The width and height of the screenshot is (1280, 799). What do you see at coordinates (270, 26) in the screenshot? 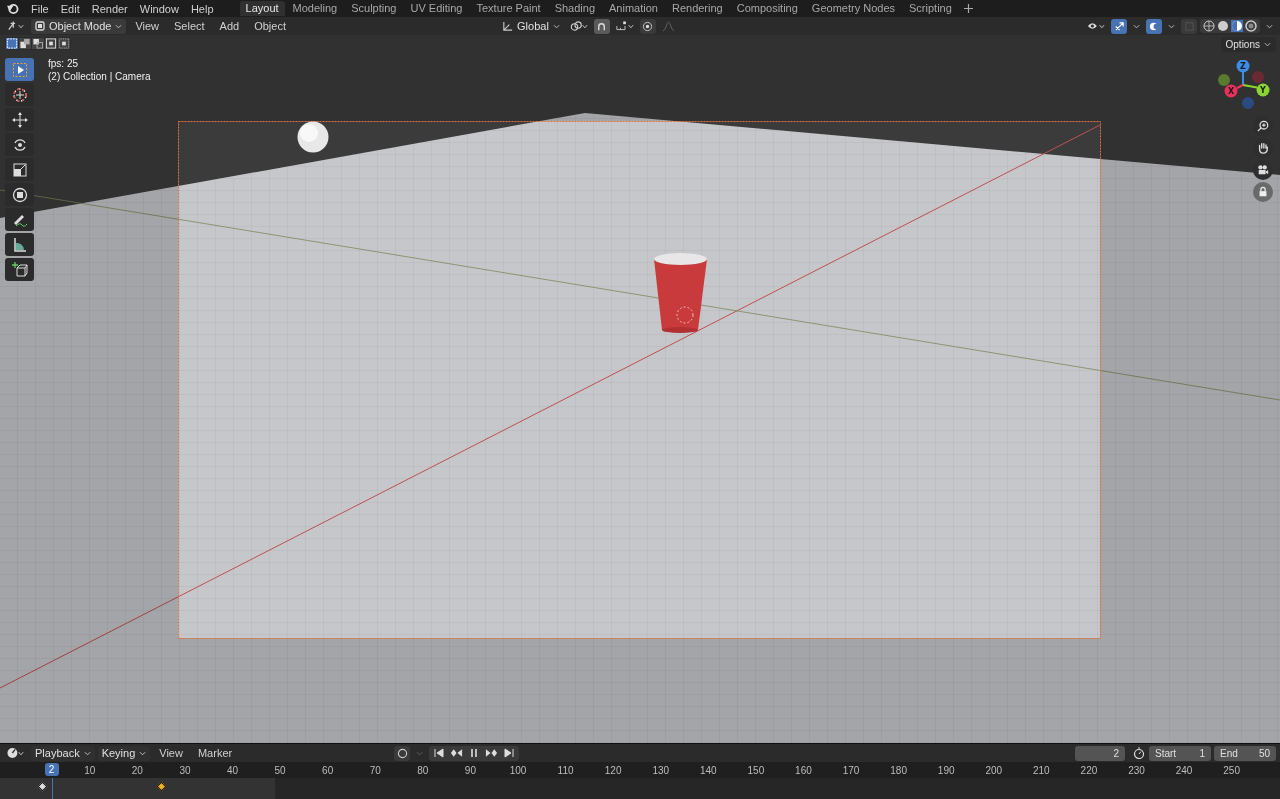
I see `menu-item: Object` at bounding box center [270, 26].